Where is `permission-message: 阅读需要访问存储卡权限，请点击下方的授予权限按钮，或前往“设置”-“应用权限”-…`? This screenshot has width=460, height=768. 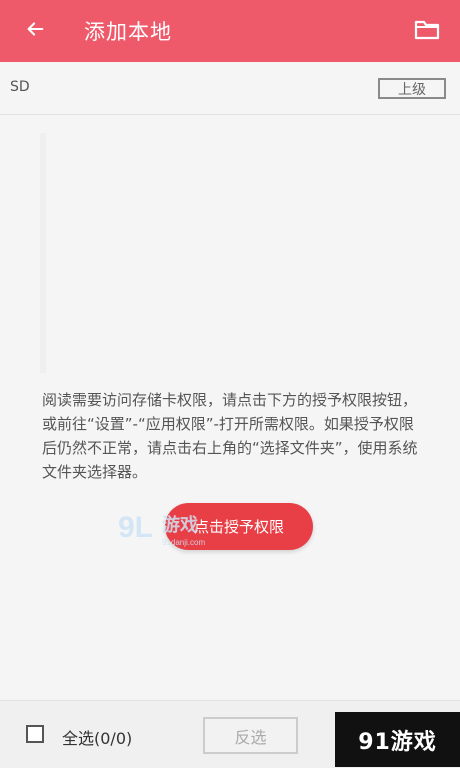
permission-message: 阅读需要访问存储卡权限，请点击下方的授予权限按钮，或前往“设置”-“应用权限”-… is located at coordinates (230, 436).